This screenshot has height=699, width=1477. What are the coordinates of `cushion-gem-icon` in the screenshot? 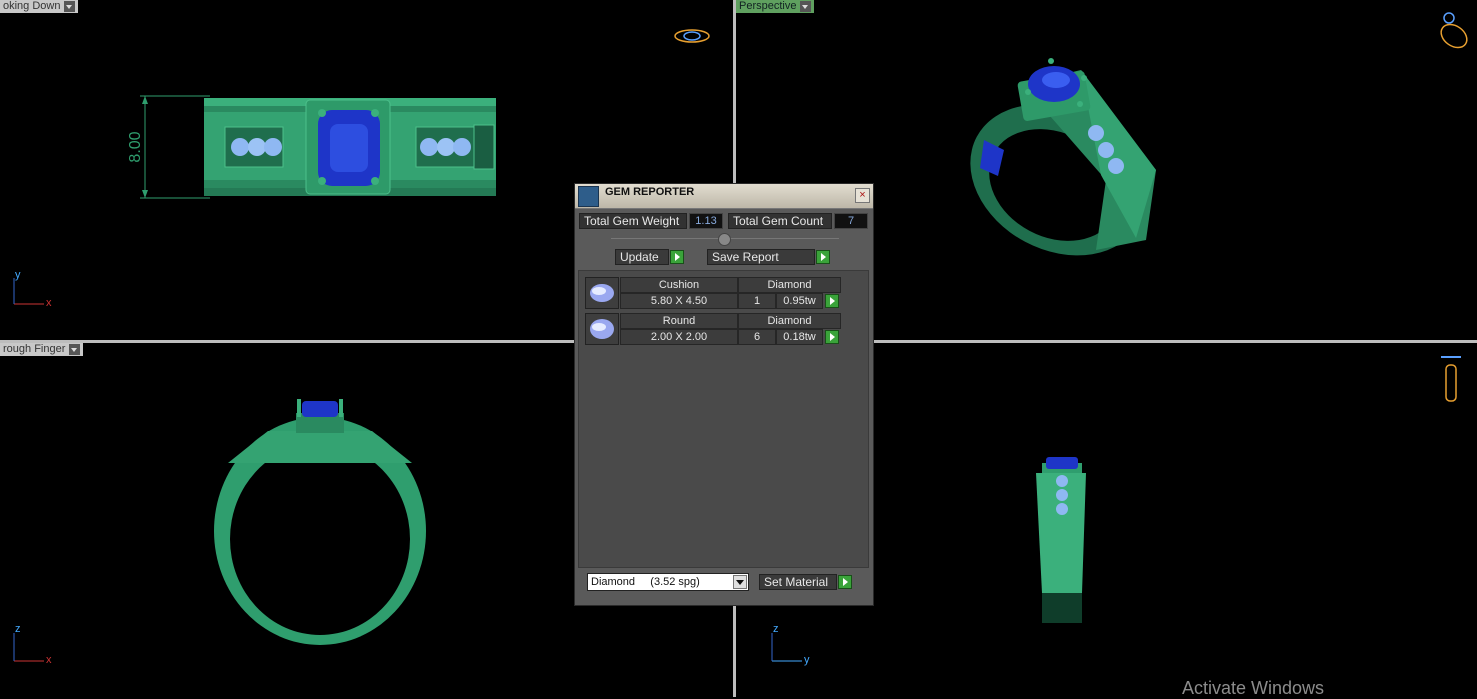 It's located at (602, 293).